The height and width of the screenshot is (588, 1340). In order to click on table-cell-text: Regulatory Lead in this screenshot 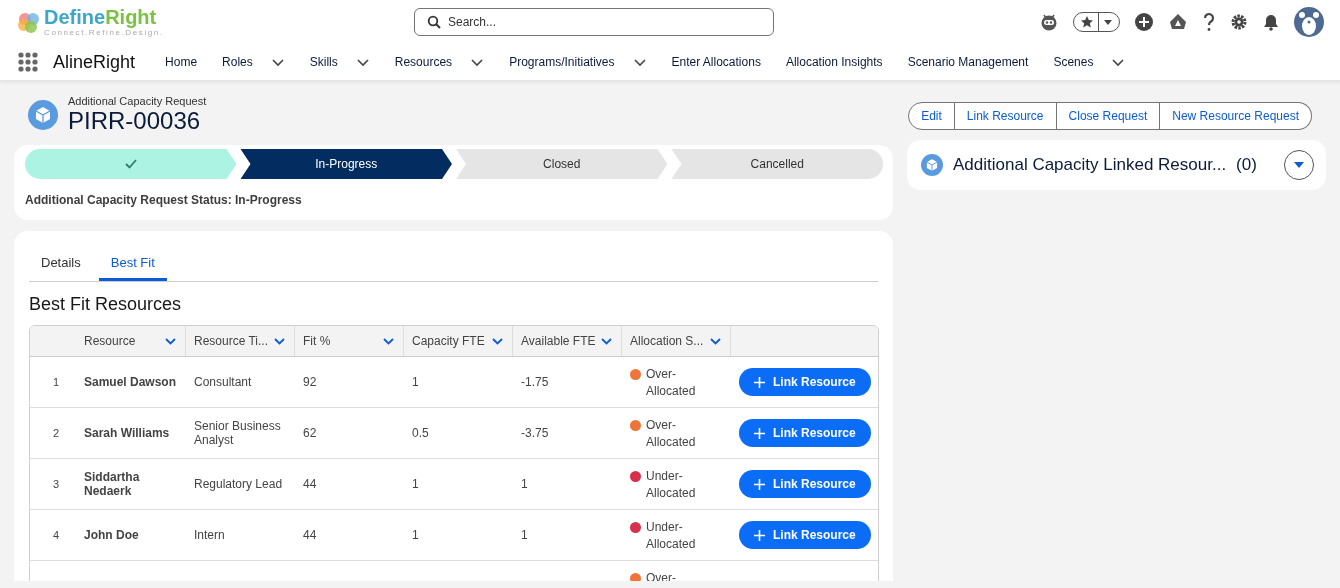, I will do `click(238, 484)`.